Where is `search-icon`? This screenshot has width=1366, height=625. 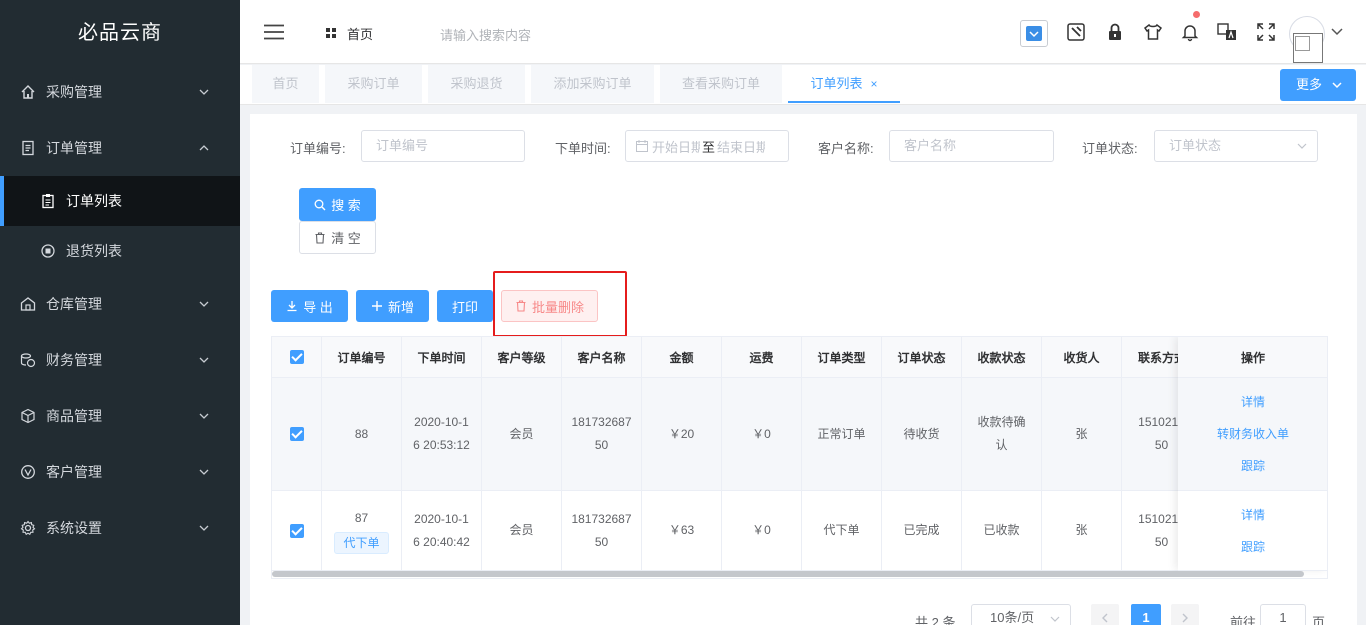 search-icon is located at coordinates (320, 204).